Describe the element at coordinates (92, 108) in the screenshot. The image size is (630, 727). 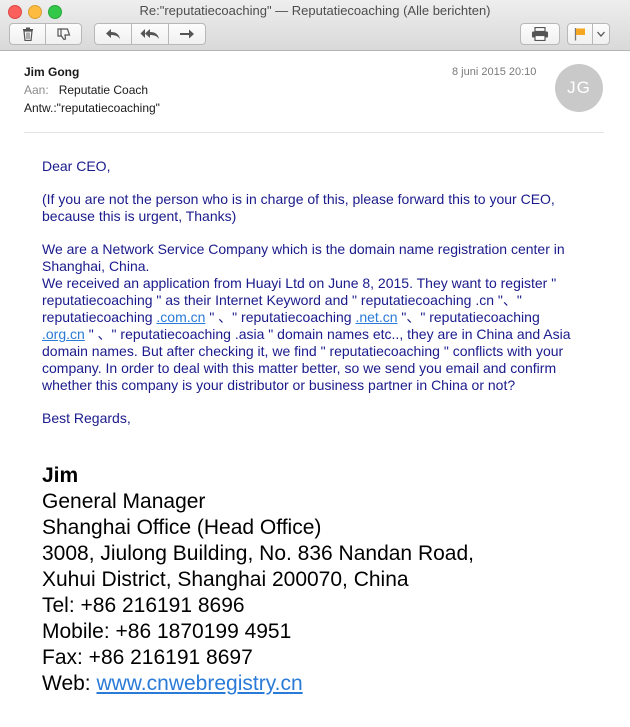
I see `reply-to-row: Antw.:"reputatiecoaching"` at that location.